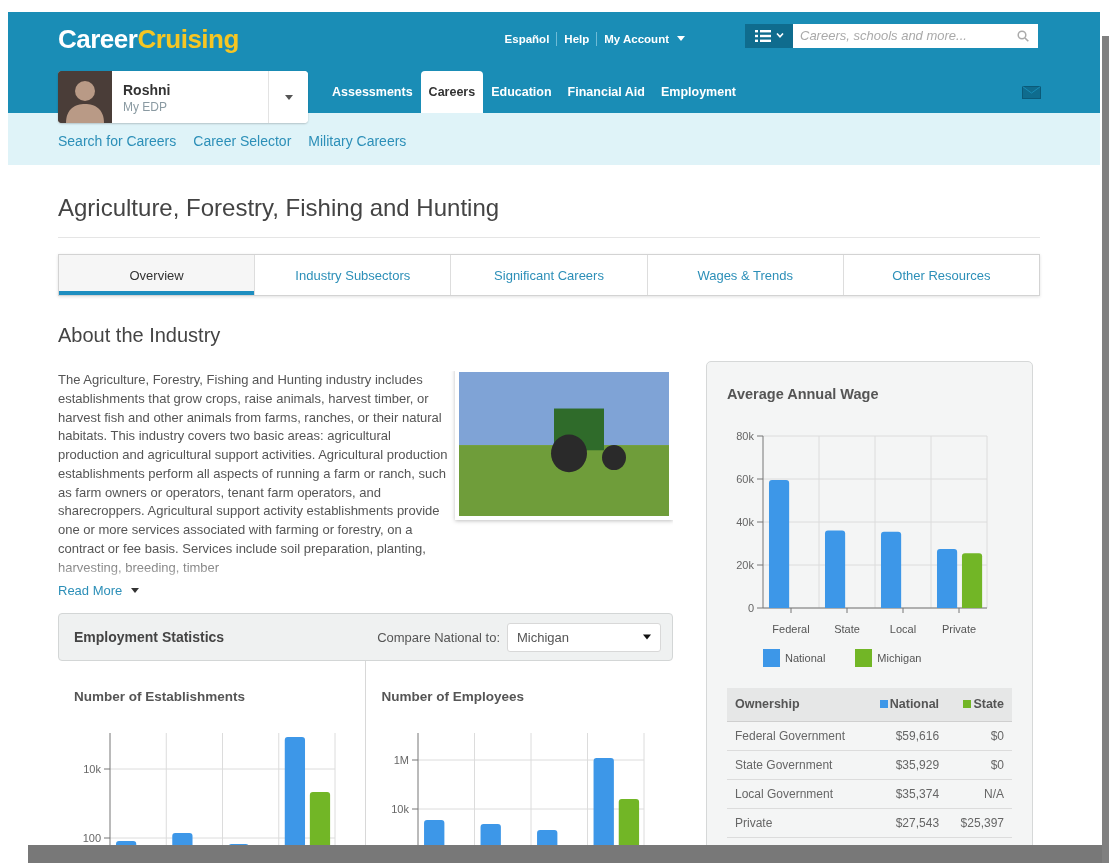 This screenshot has height=863, width=1109. What do you see at coordinates (745, 565) in the screenshot?
I see `axis-tick-label: 20k` at bounding box center [745, 565].